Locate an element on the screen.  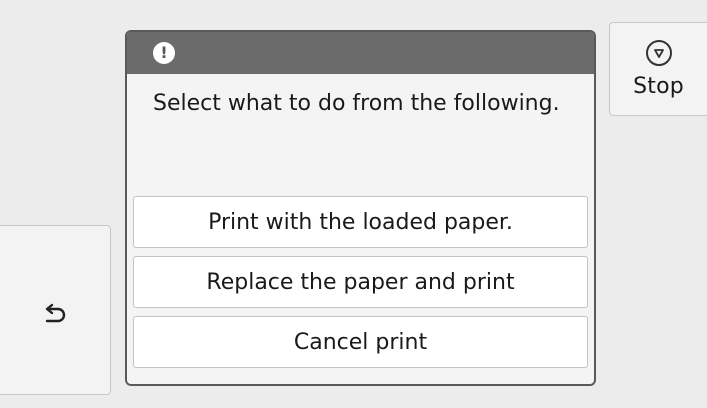
replace-paper-and-print-button: Replace the paper and print is located at coordinates (360, 282).